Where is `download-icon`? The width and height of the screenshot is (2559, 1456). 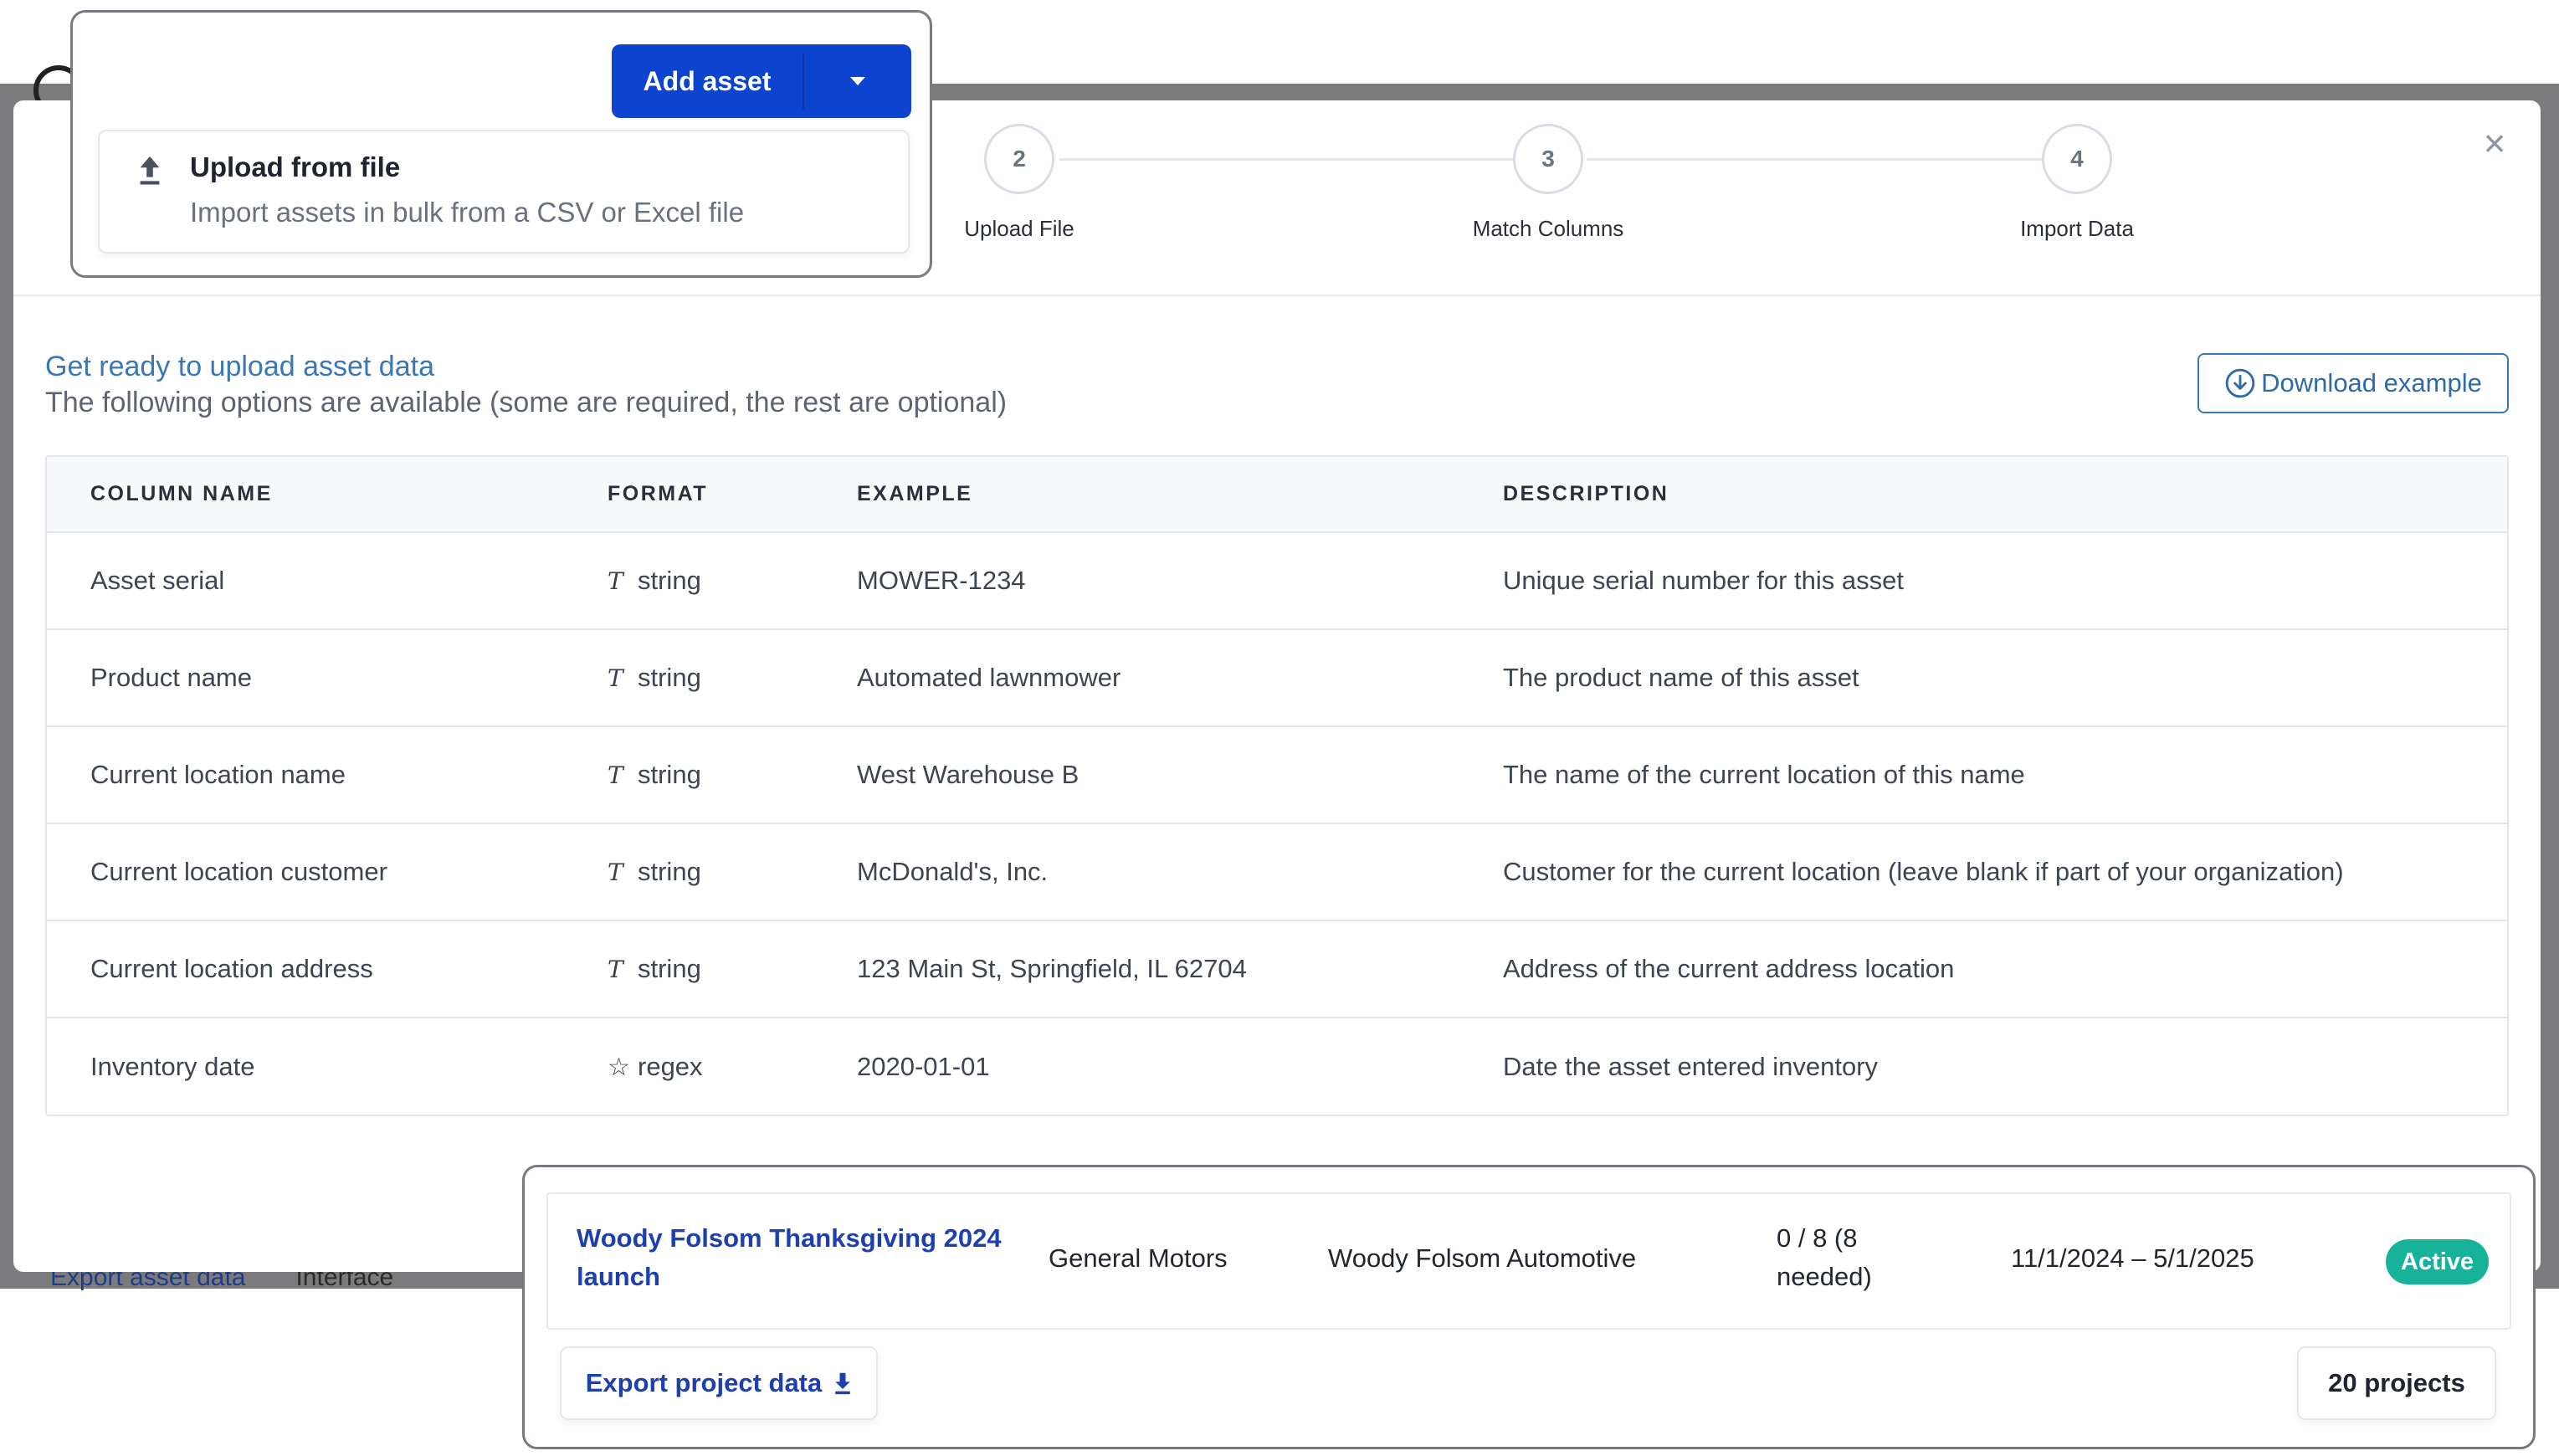 download-icon is located at coordinates (2240, 383).